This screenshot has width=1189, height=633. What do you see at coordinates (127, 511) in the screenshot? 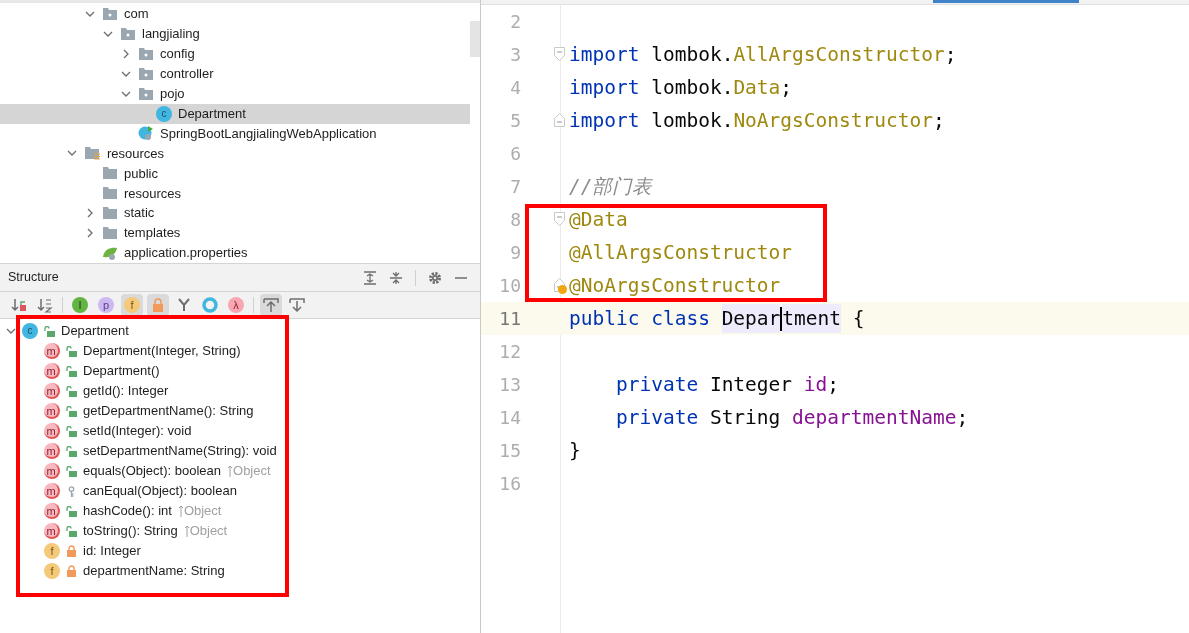
I see `member-label: hashCode(): int` at bounding box center [127, 511].